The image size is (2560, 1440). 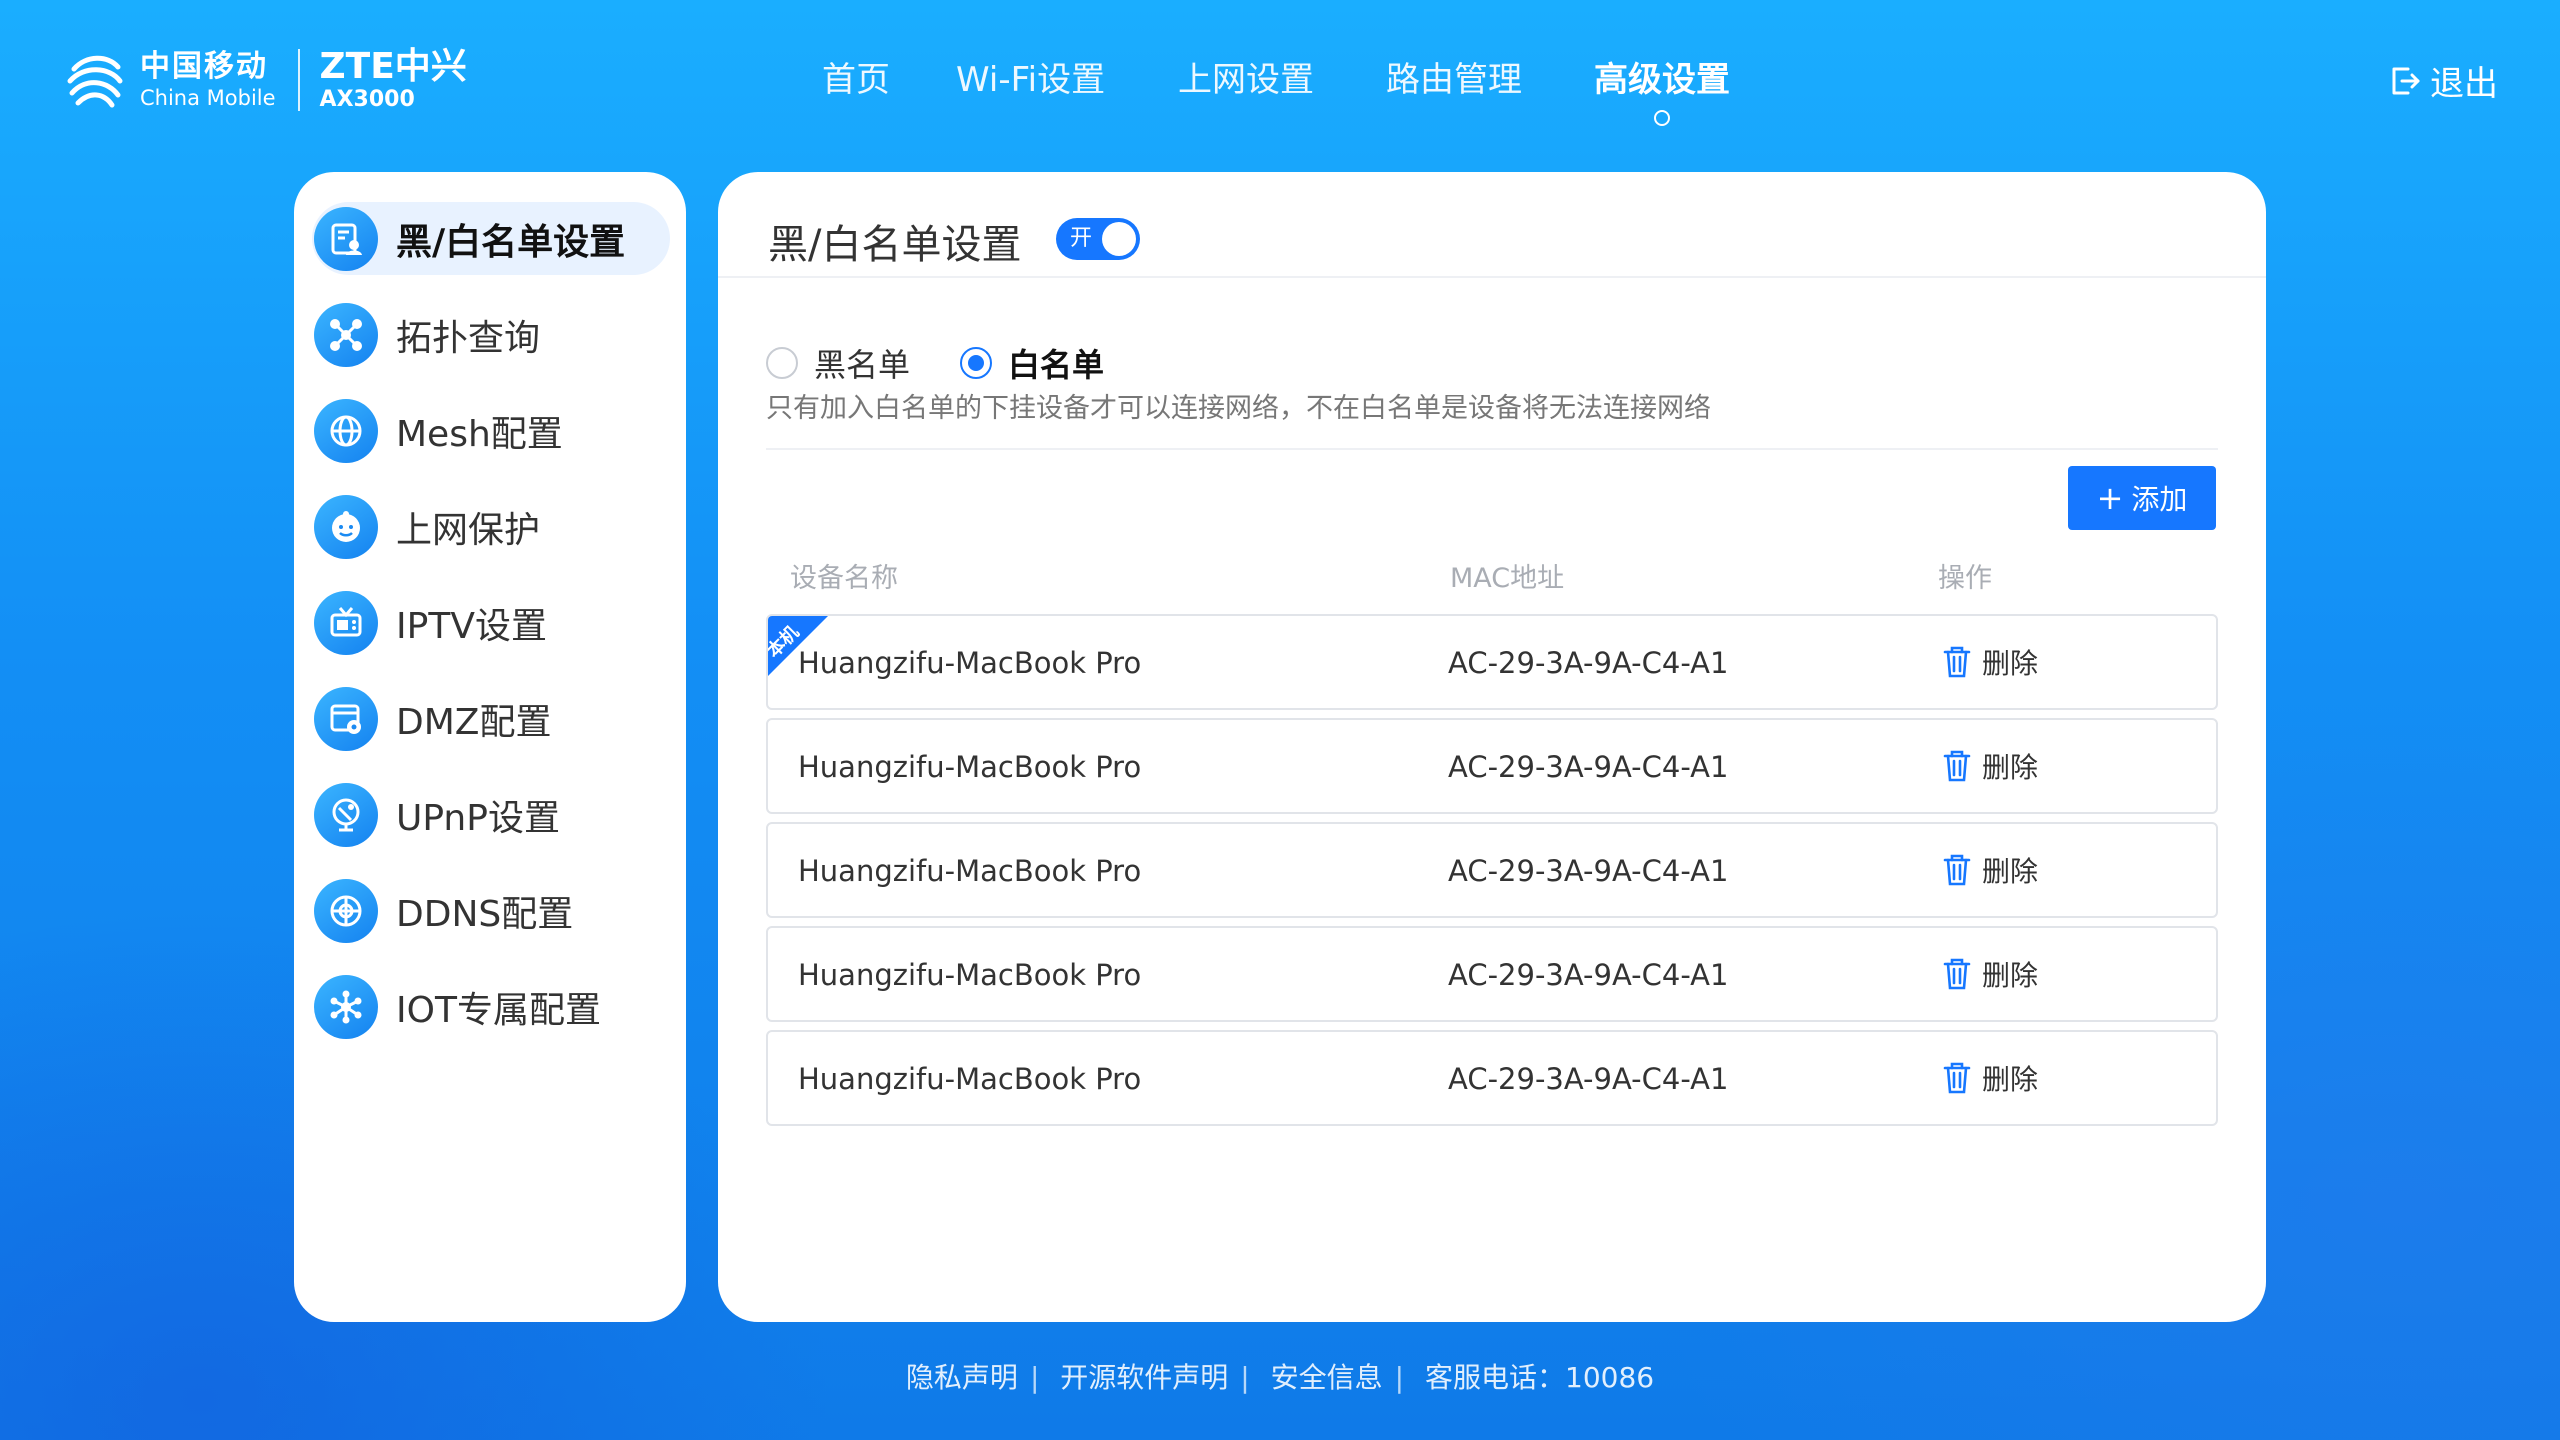 I want to click on nav-router-management: 路由管理, so click(x=1454, y=80).